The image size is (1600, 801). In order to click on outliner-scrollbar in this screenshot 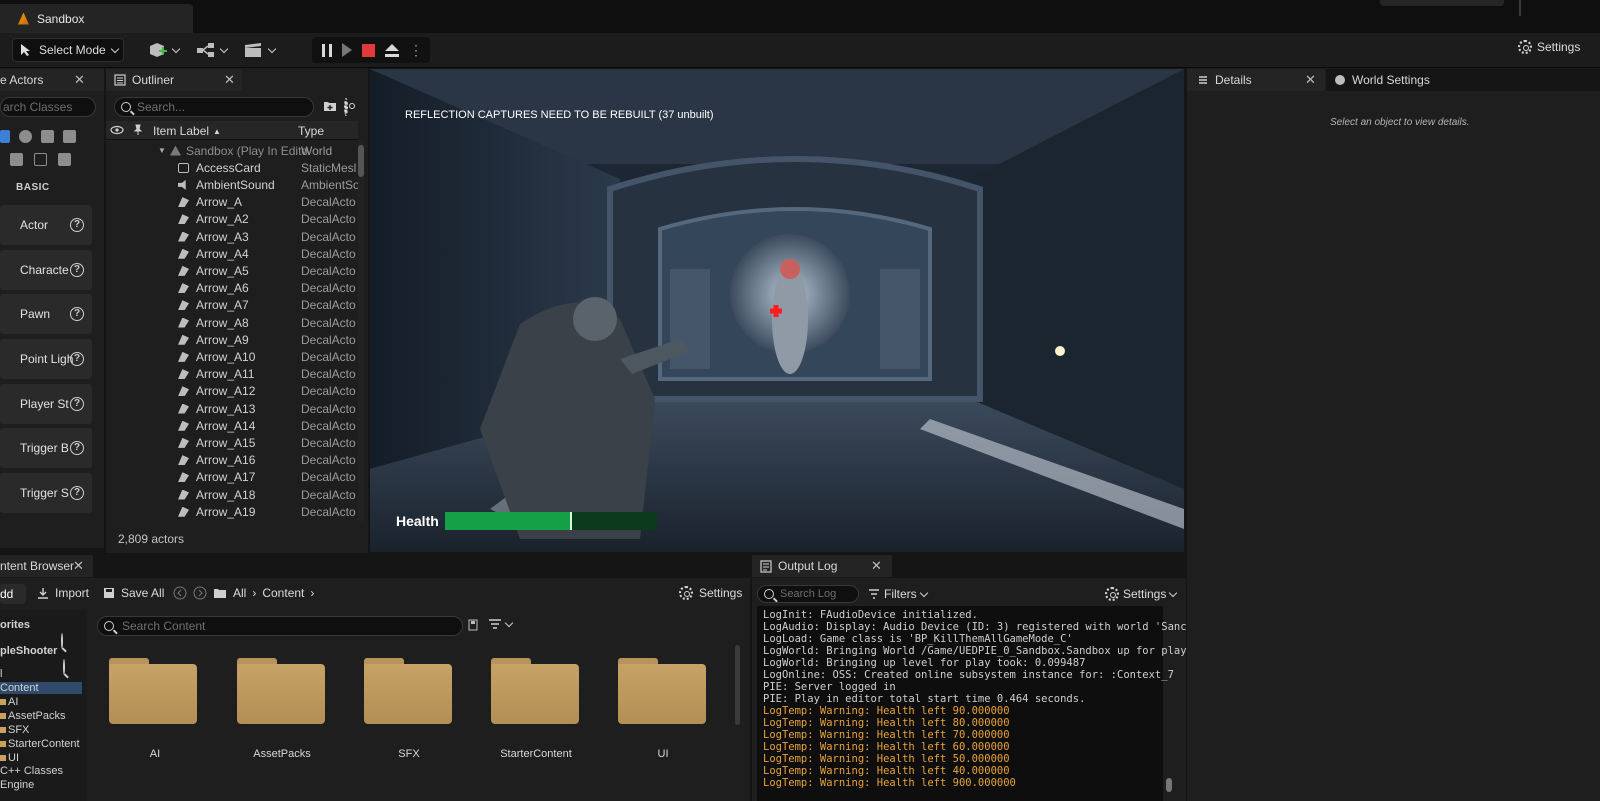, I will do `click(361, 331)`.